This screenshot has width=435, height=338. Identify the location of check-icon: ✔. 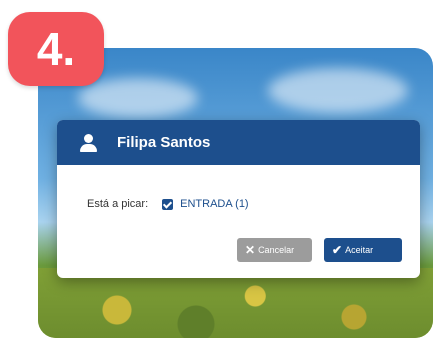
(337, 250).